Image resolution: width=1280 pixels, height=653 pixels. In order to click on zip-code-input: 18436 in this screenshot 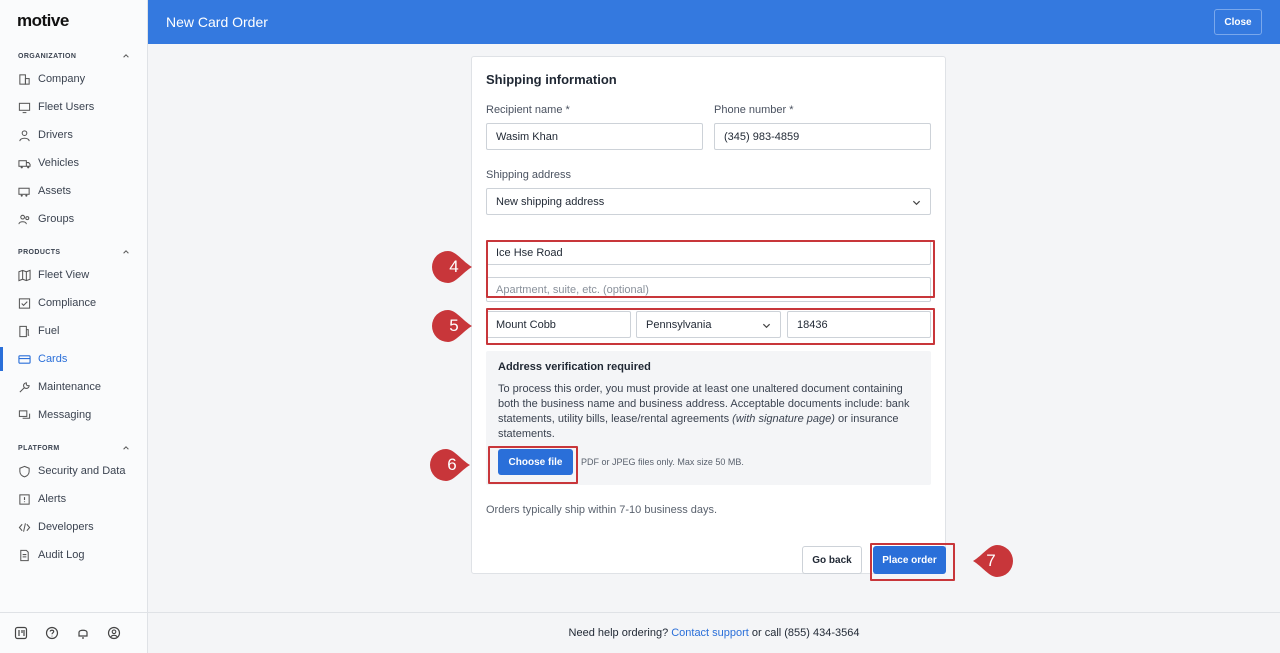, I will do `click(859, 324)`.